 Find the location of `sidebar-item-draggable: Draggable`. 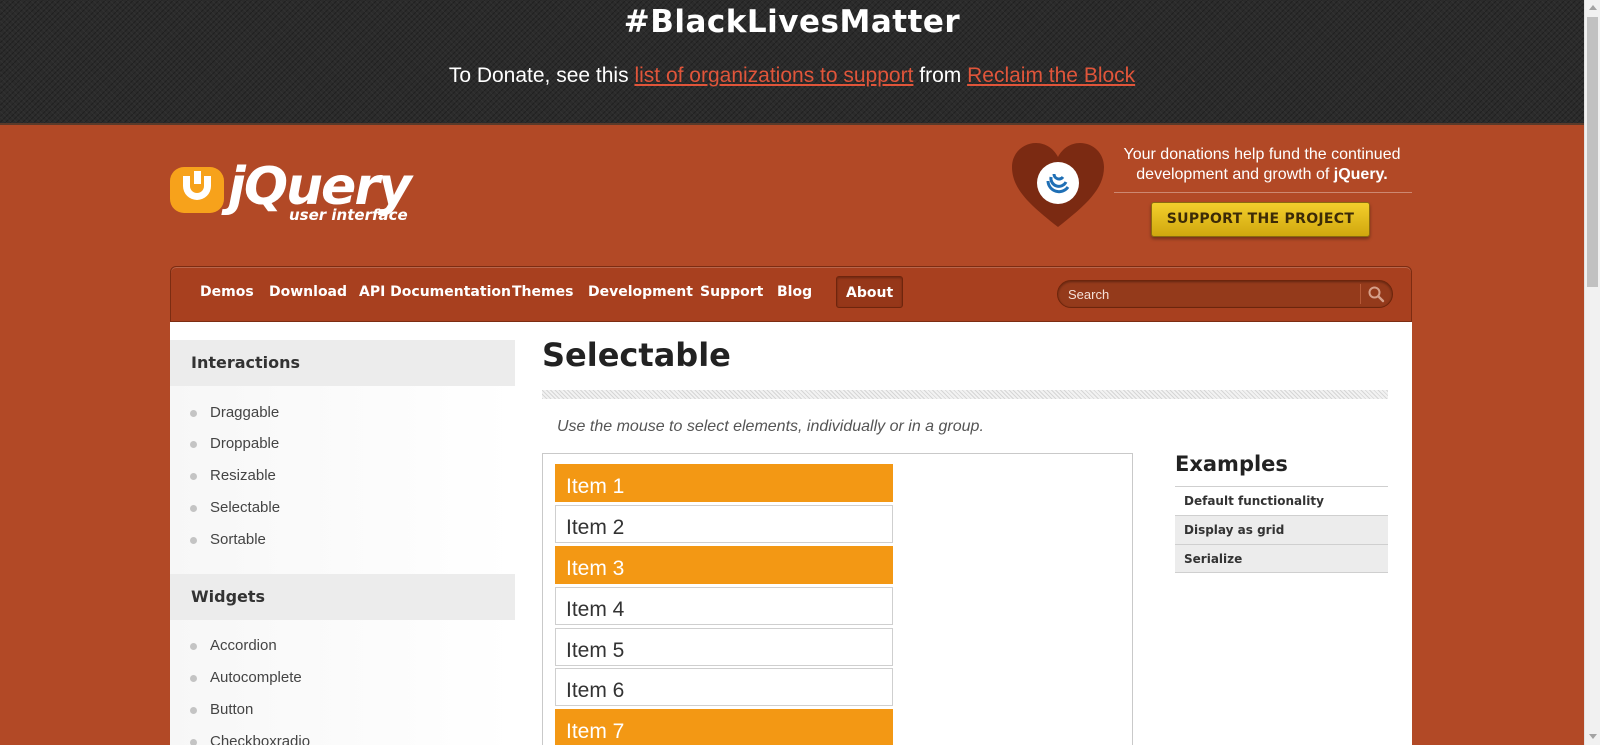

sidebar-item-draggable: Draggable is located at coordinates (234, 413).